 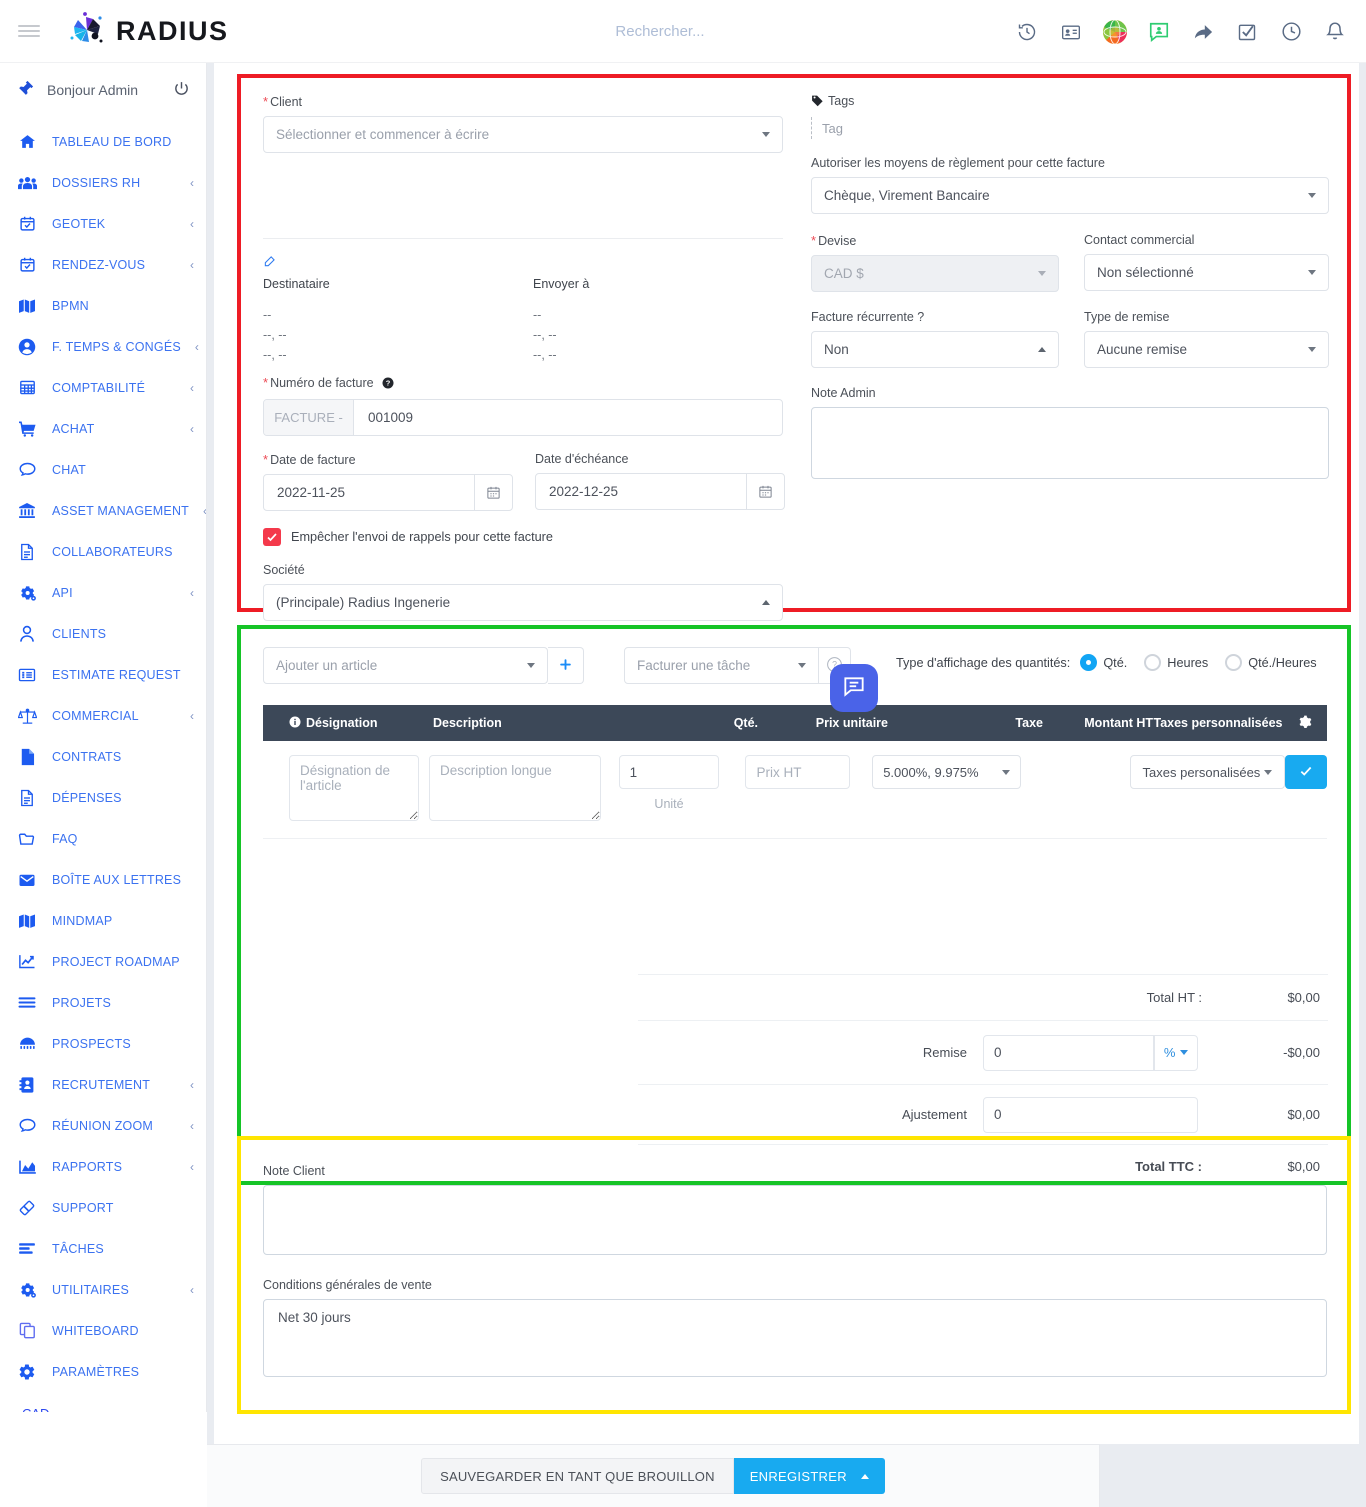 What do you see at coordinates (103, 551) in the screenshot?
I see `sidebar-item-collaborateurs: COLLABORATEURS` at bounding box center [103, 551].